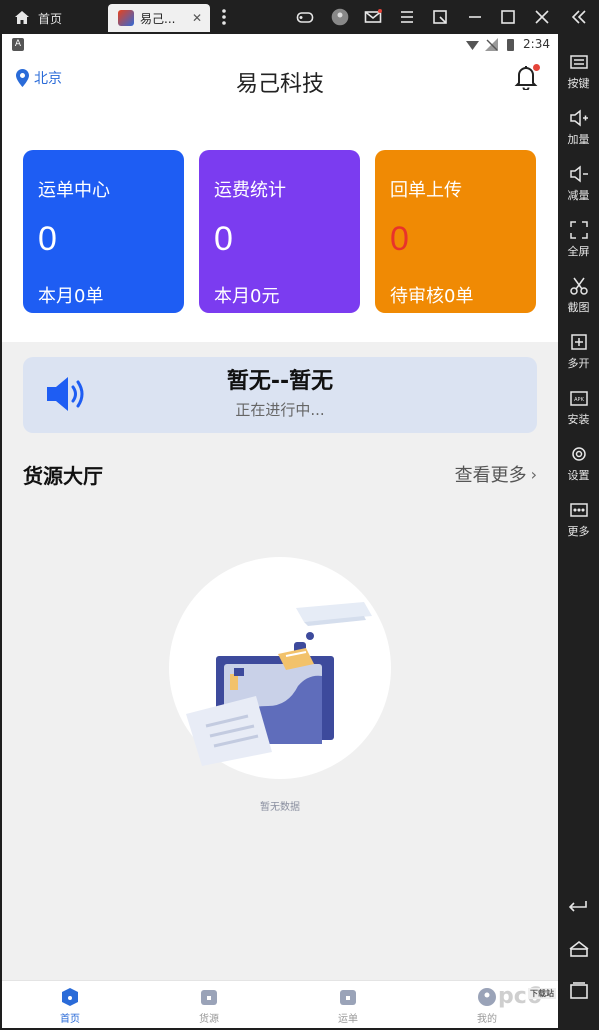 The height and width of the screenshot is (1030, 599). I want to click on side-settings-button: 设置, so click(578, 463).